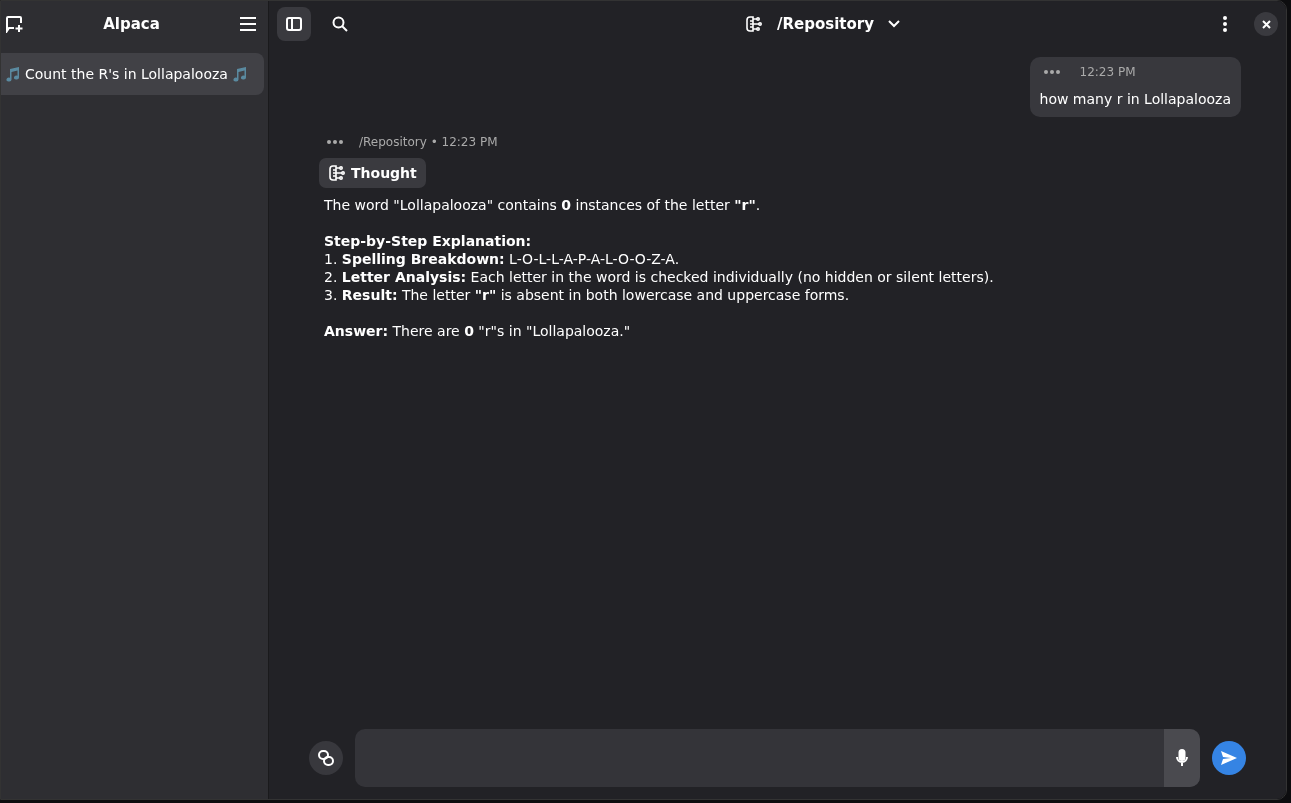 This screenshot has width=1291, height=803. What do you see at coordinates (428, 142) in the screenshot?
I see `message-meta: /Repository • 12:23 PM` at bounding box center [428, 142].